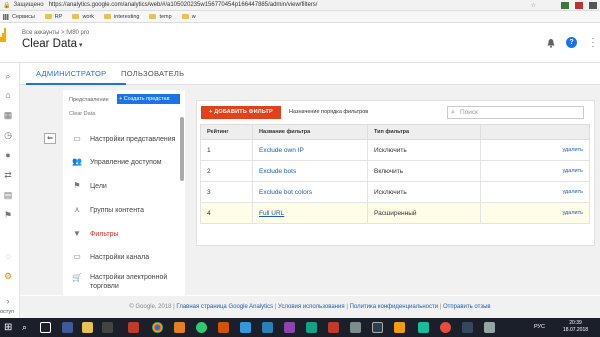 This screenshot has width=600, height=337. What do you see at coordinates (53, 17) in the screenshot?
I see `bookmark-folder: RP` at bounding box center [53, 17].